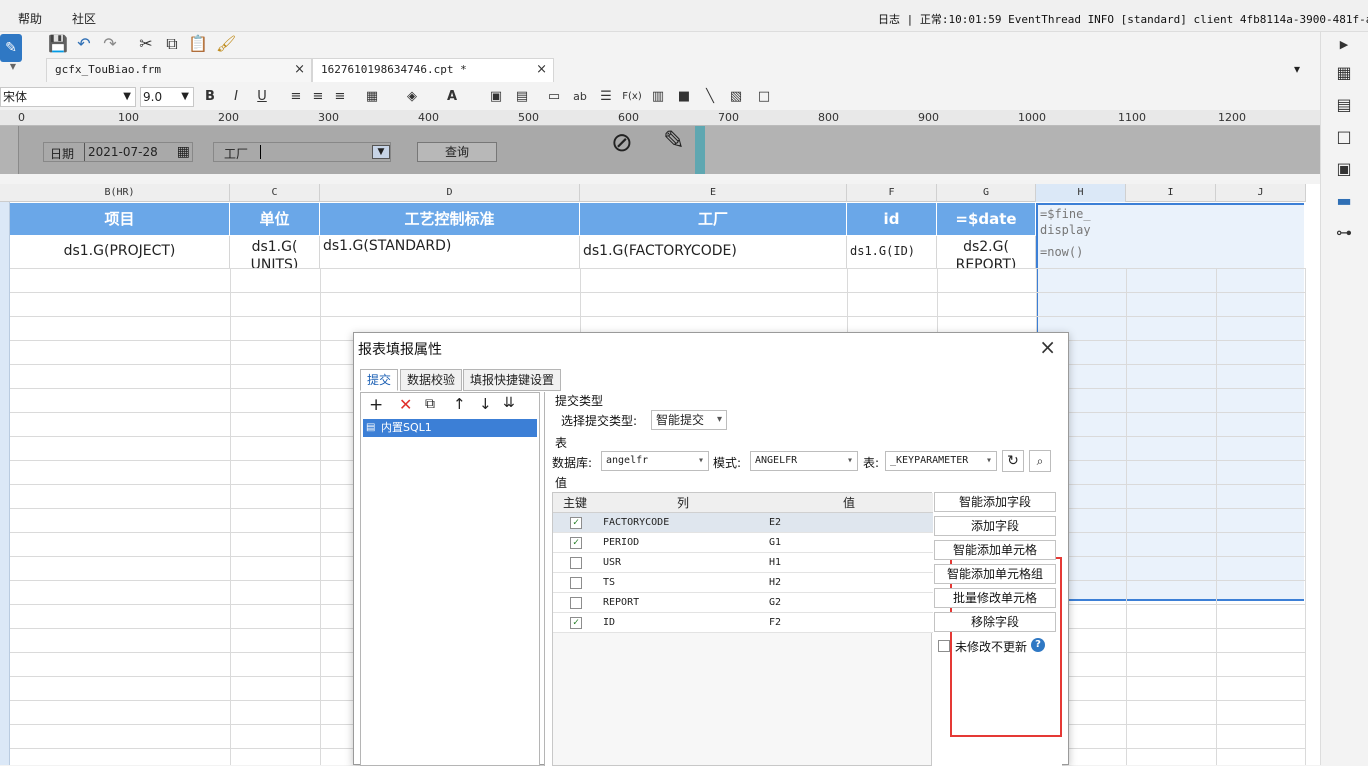 The image size is (1368, 766). What do you see at coordinates (1038, 645) in the screenshot?
I see `help-icon: ?` at bounding box center [1038, 645].